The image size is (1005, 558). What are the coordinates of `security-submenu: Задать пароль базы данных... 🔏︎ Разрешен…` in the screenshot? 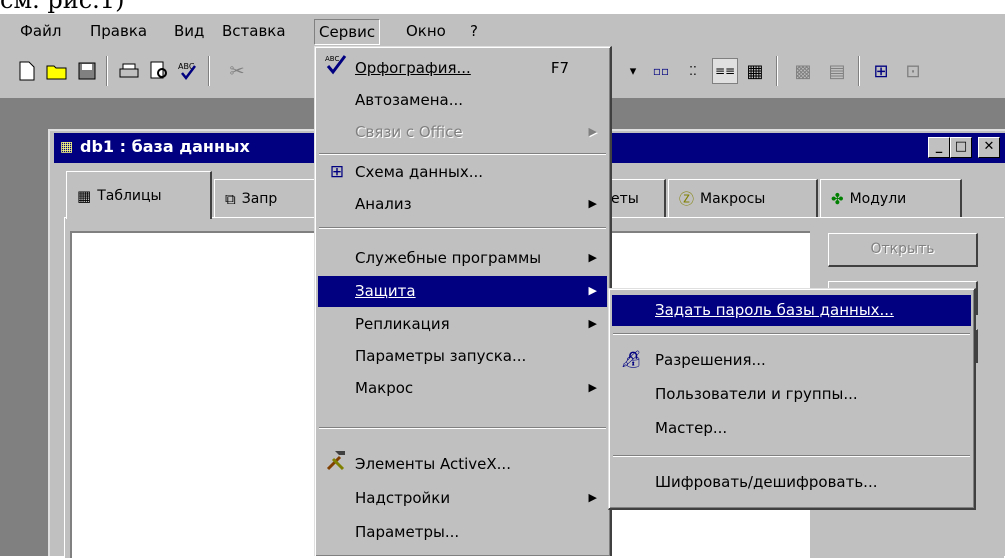 It's located at (792, 399).